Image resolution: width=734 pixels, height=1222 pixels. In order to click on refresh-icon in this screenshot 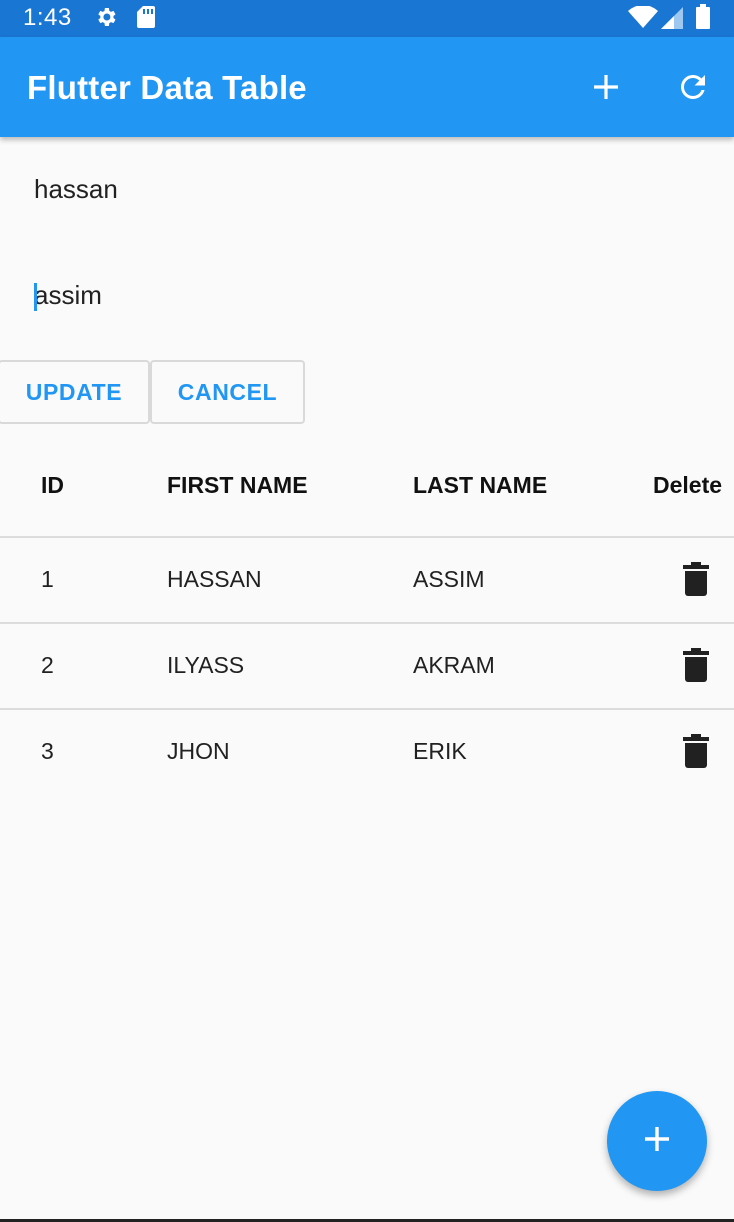, I will do `click(693, 87)`.